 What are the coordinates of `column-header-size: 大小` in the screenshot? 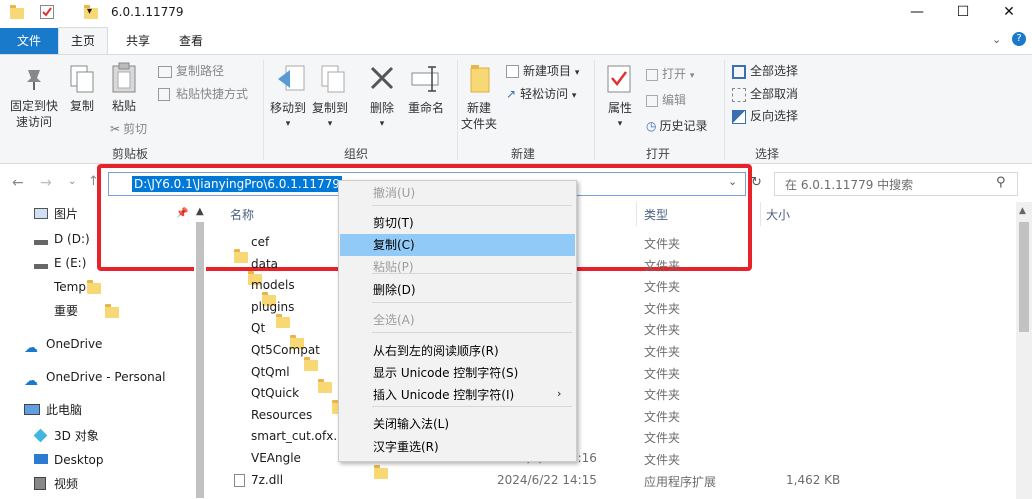 It's located at (778, 214).